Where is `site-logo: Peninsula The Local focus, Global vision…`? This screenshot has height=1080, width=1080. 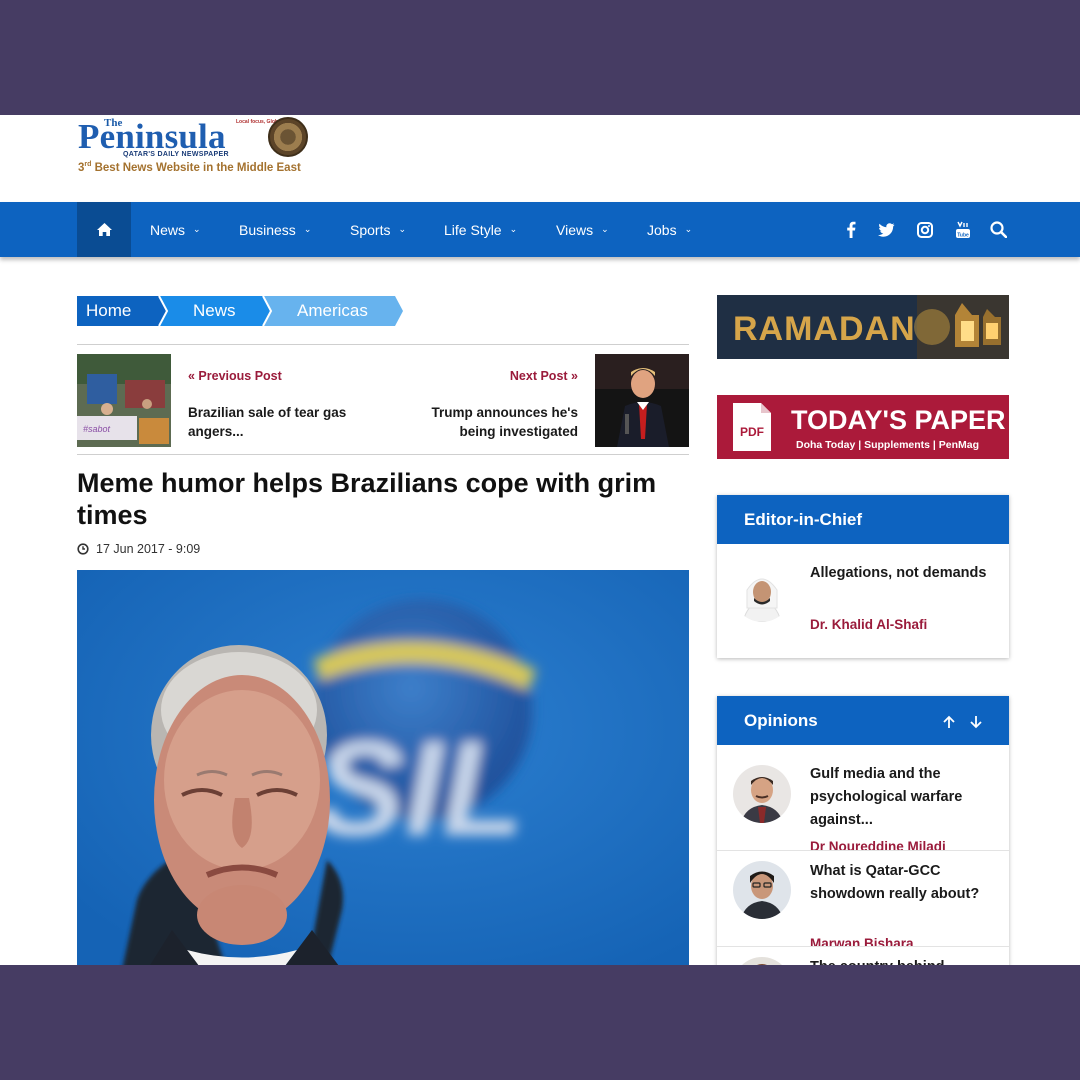
site-logo: Peninsula The Local focus, Global vision… is located at coordinates (198, 158).